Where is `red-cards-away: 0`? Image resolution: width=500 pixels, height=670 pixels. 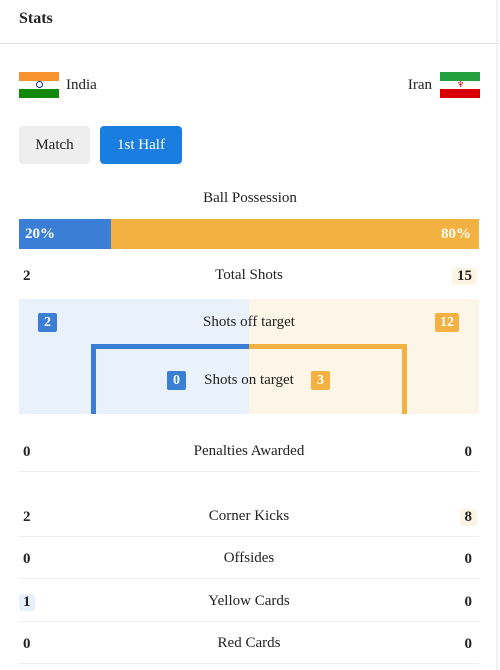
red-cards-away: 0 is located at coordinates (468, 644).